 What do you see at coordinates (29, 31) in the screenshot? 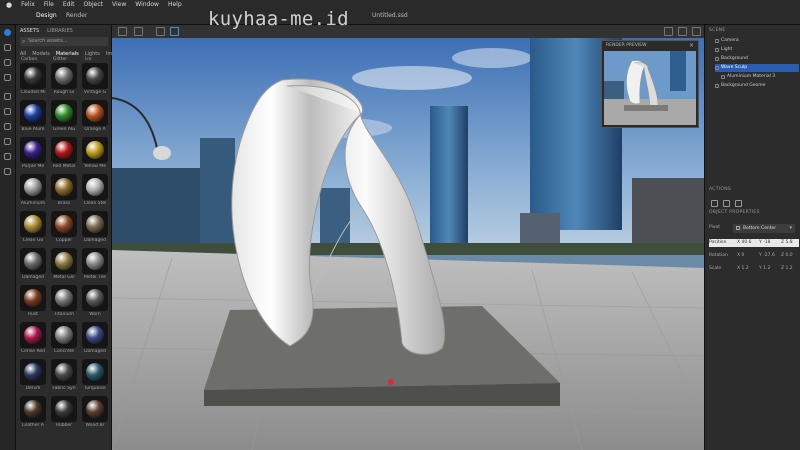
I see `tab-assets: ASSETS` at bounding box center [29, 31].